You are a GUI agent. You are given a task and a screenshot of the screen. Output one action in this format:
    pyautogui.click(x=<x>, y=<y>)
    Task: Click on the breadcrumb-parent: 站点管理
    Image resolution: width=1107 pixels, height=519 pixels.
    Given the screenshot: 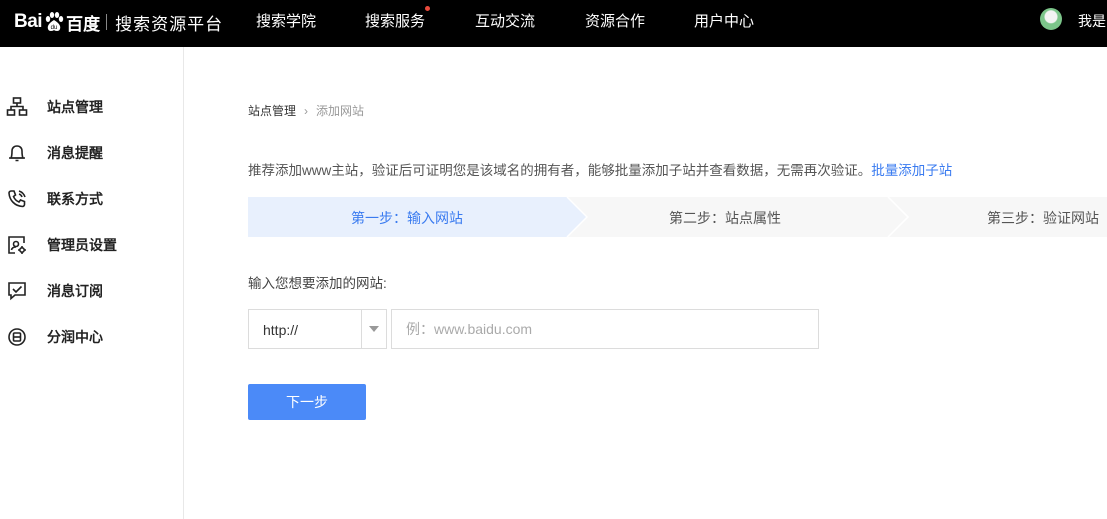 What is the action you would take?
    pyautogui.click(x=272, y=110)
    